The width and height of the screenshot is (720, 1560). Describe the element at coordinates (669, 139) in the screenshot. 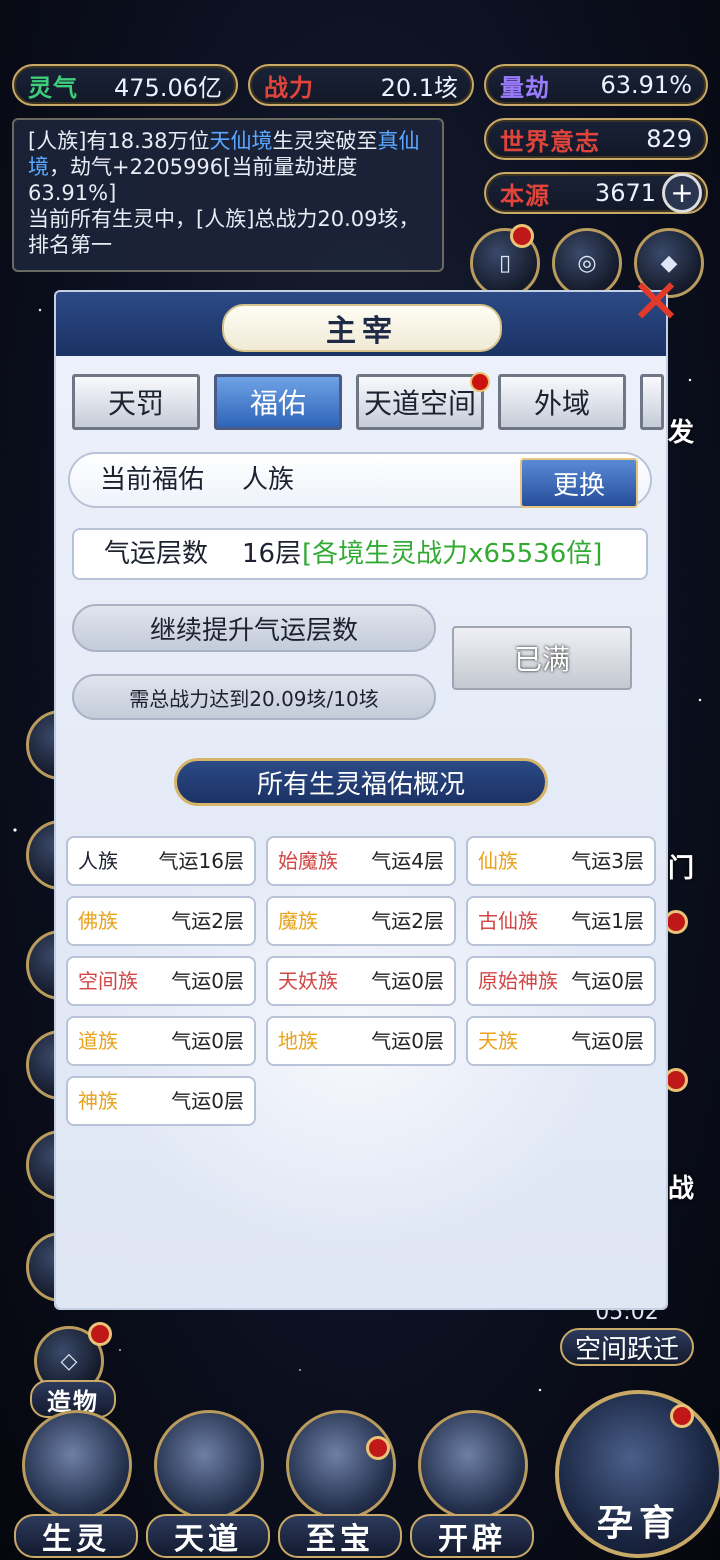

I see `shijie-value: 829` at that location.